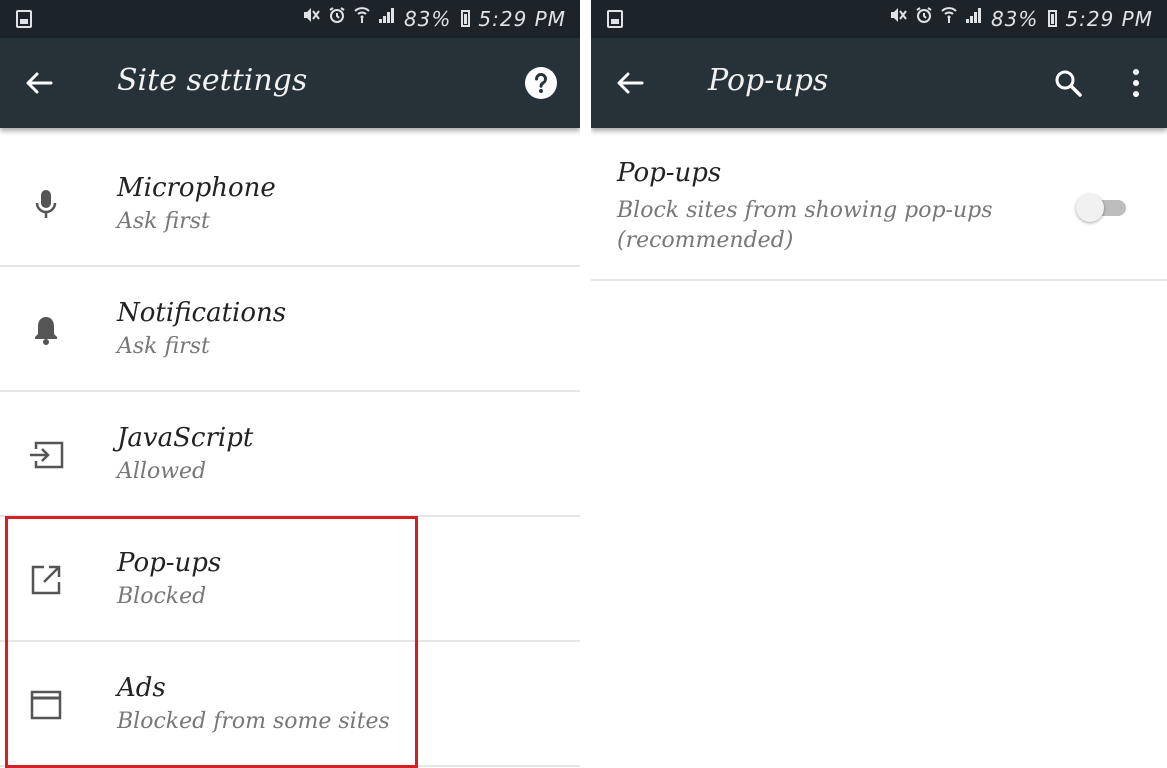 The width and height of the screenshot is (1167, 768). What do you see at coordinates (196, 188) in the screenshot?
I see `setting-title: Microphone` at bounding box center [196, 188].